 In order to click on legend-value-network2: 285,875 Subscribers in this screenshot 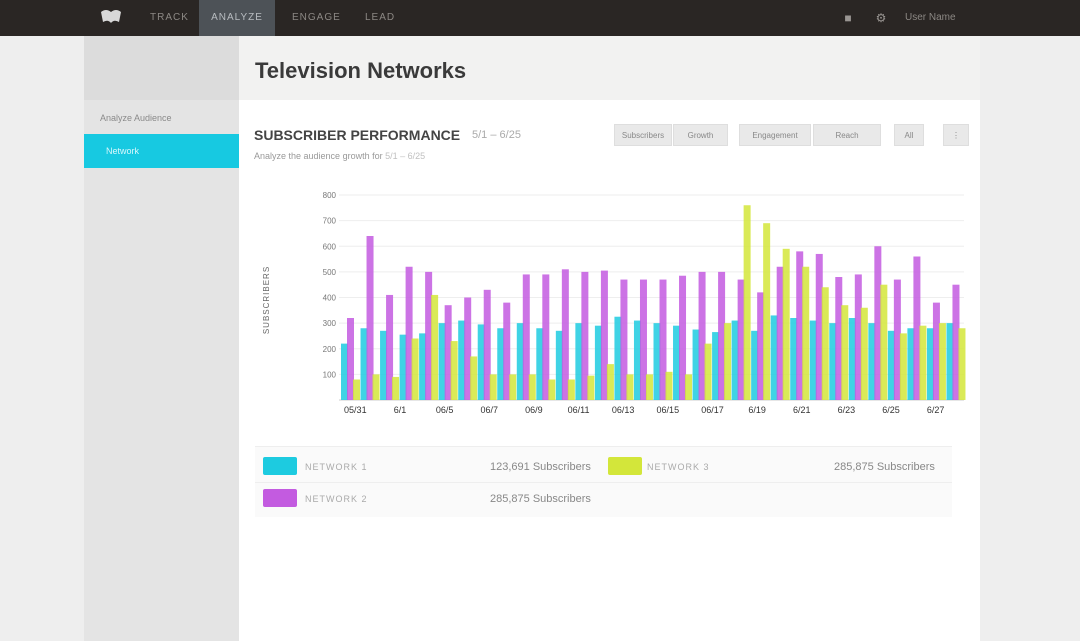, I will do `click(540, 499)`.